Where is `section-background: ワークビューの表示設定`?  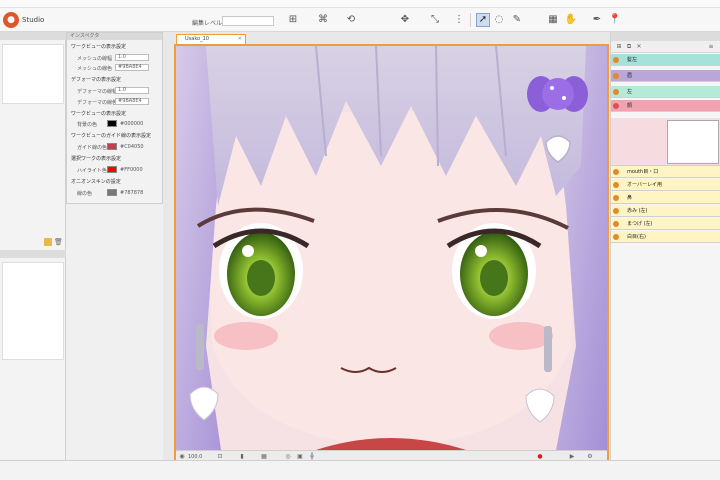 section-background: ワークビューの表示設定 is located at coordinates (99, 114).